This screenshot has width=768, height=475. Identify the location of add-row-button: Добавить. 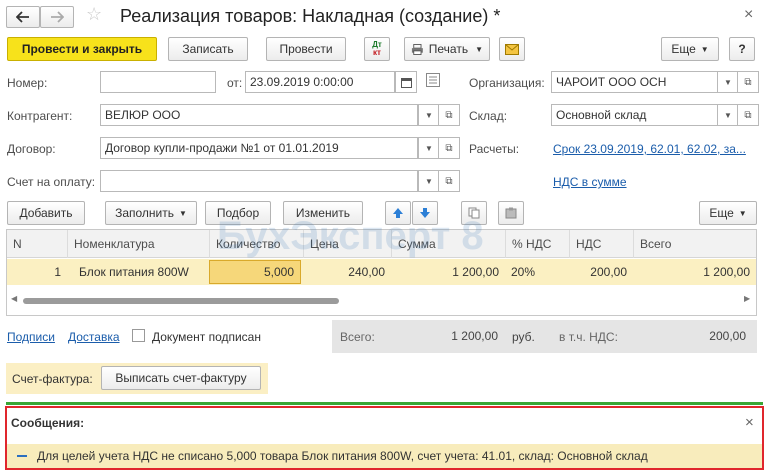
(46, 213).